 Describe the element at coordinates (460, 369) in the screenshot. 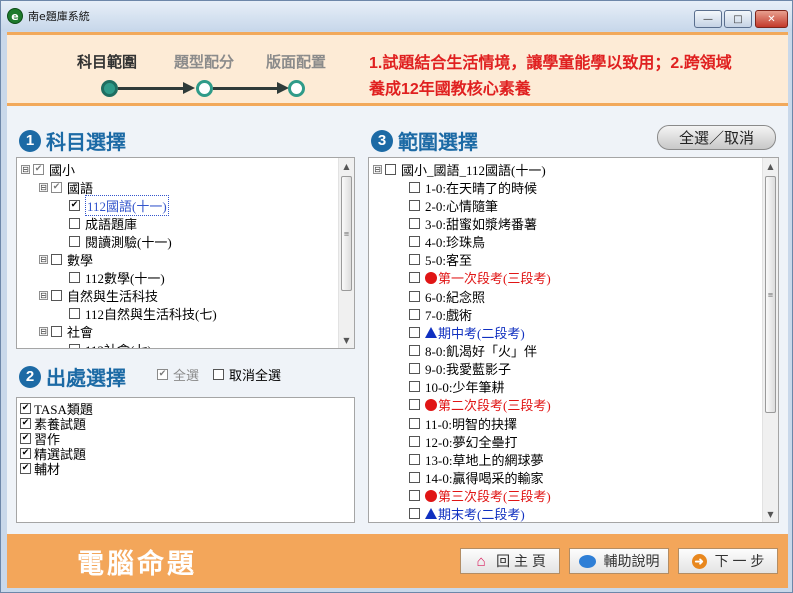

I see `range-item: 9-0:我愛藍影子` at that location.